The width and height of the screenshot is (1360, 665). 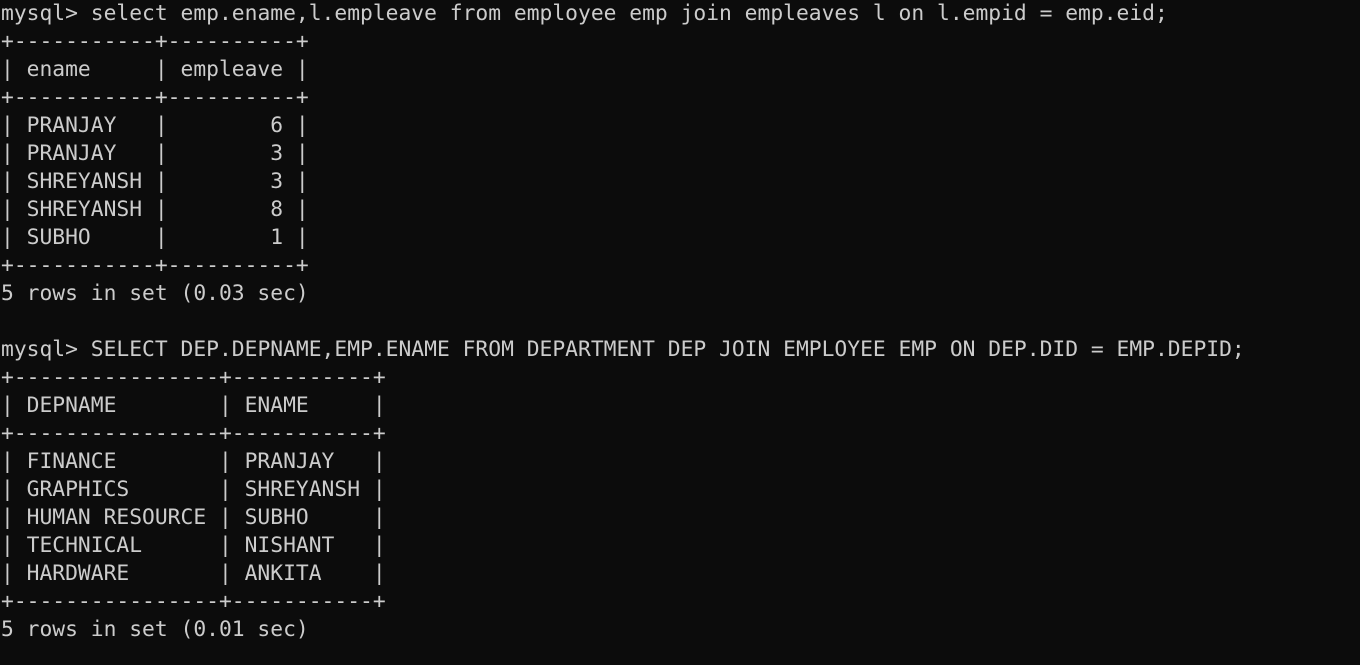 What do you see at coordinates (193, 489) in the screenshot?
I see `table-row: | GRAPHICS | SHREYANSH |` at bounding box center [193, 489].